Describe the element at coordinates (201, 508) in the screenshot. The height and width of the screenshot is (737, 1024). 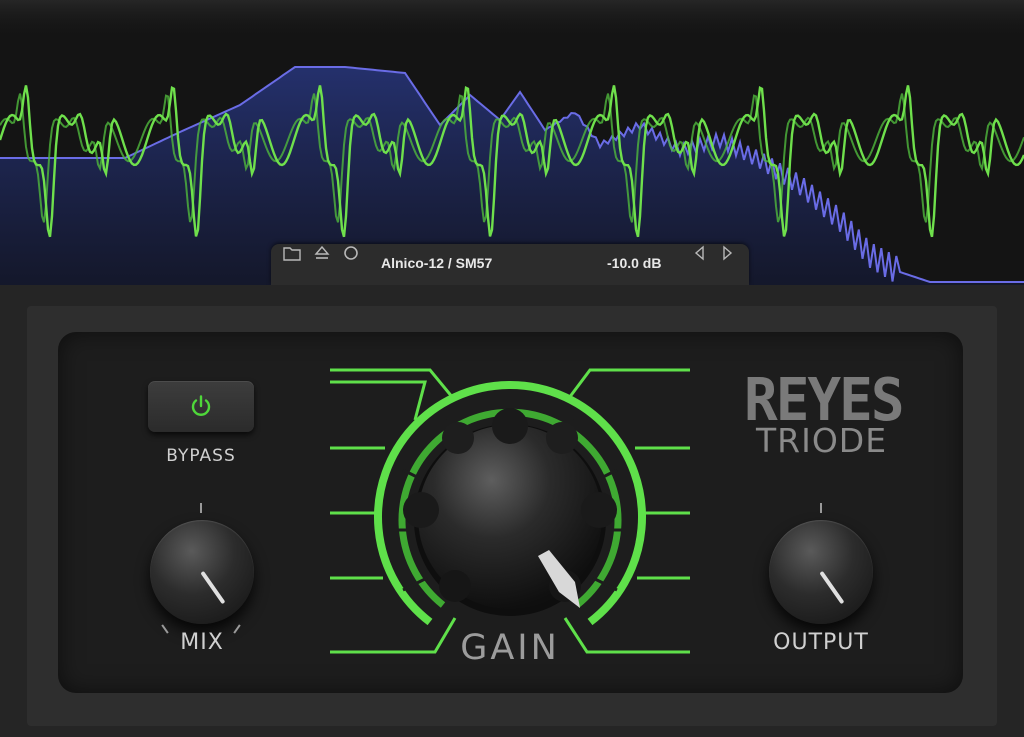
I see `mix-tick-top` at that location.